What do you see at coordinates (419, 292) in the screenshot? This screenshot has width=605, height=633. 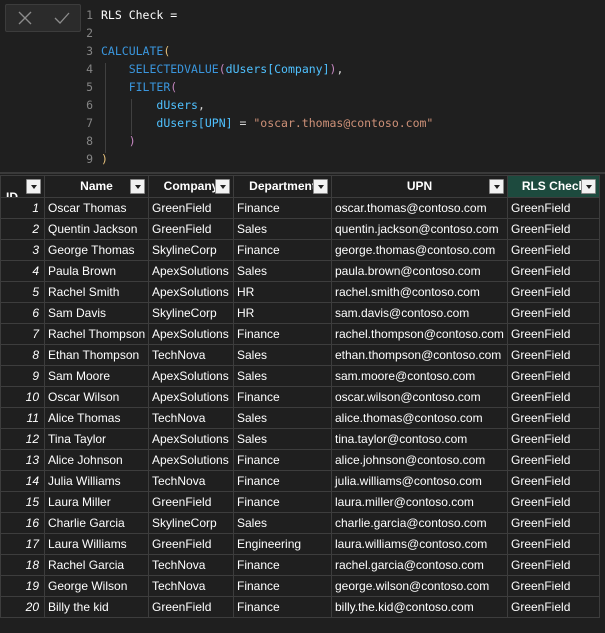 I see `cell-upn: rachel.smith@contoso.com` at bounding box center [419, 292].